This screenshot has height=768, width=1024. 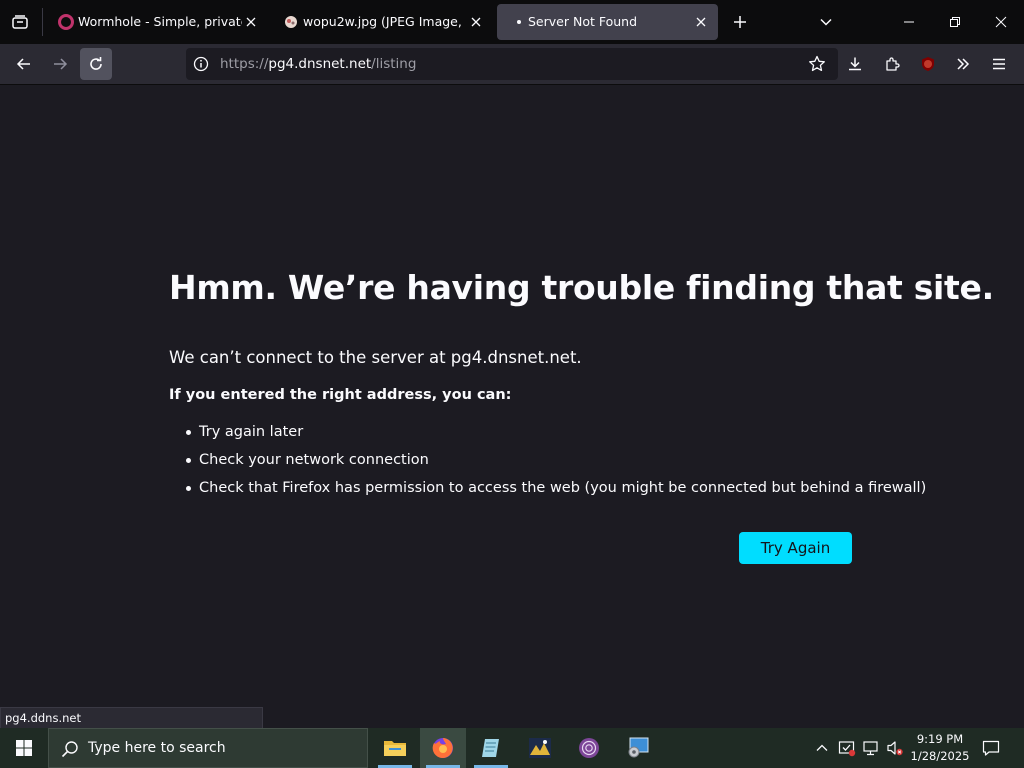 I want to click on tab-image: wopu2w.jpg (JPEG Image, 1920, so click(x=382, y=22).